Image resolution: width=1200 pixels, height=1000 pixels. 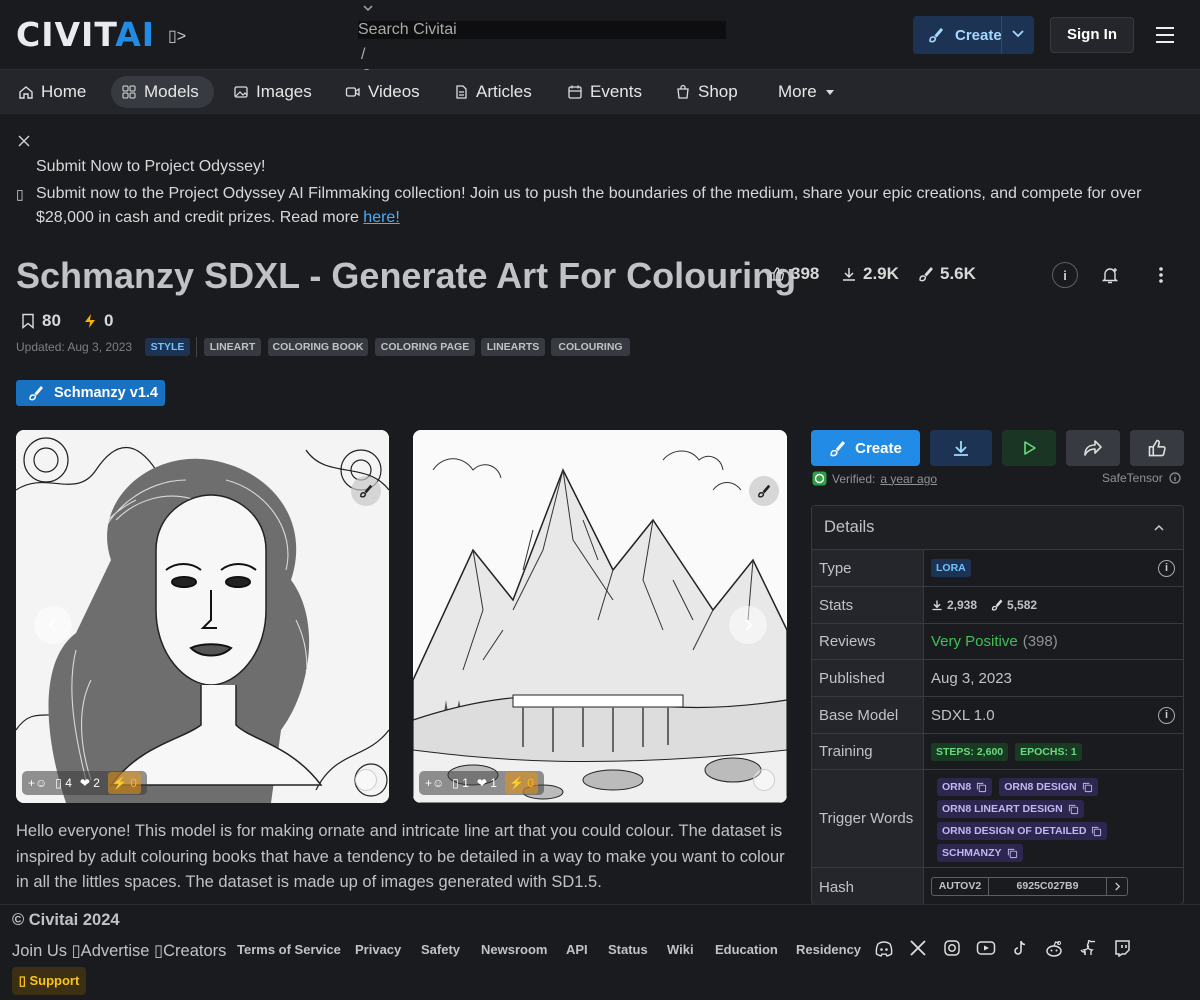 What do you see at coordinates (382, 92) in the screenshot?
I see `nav-videos: Videos` at bounding box center [382, 92].